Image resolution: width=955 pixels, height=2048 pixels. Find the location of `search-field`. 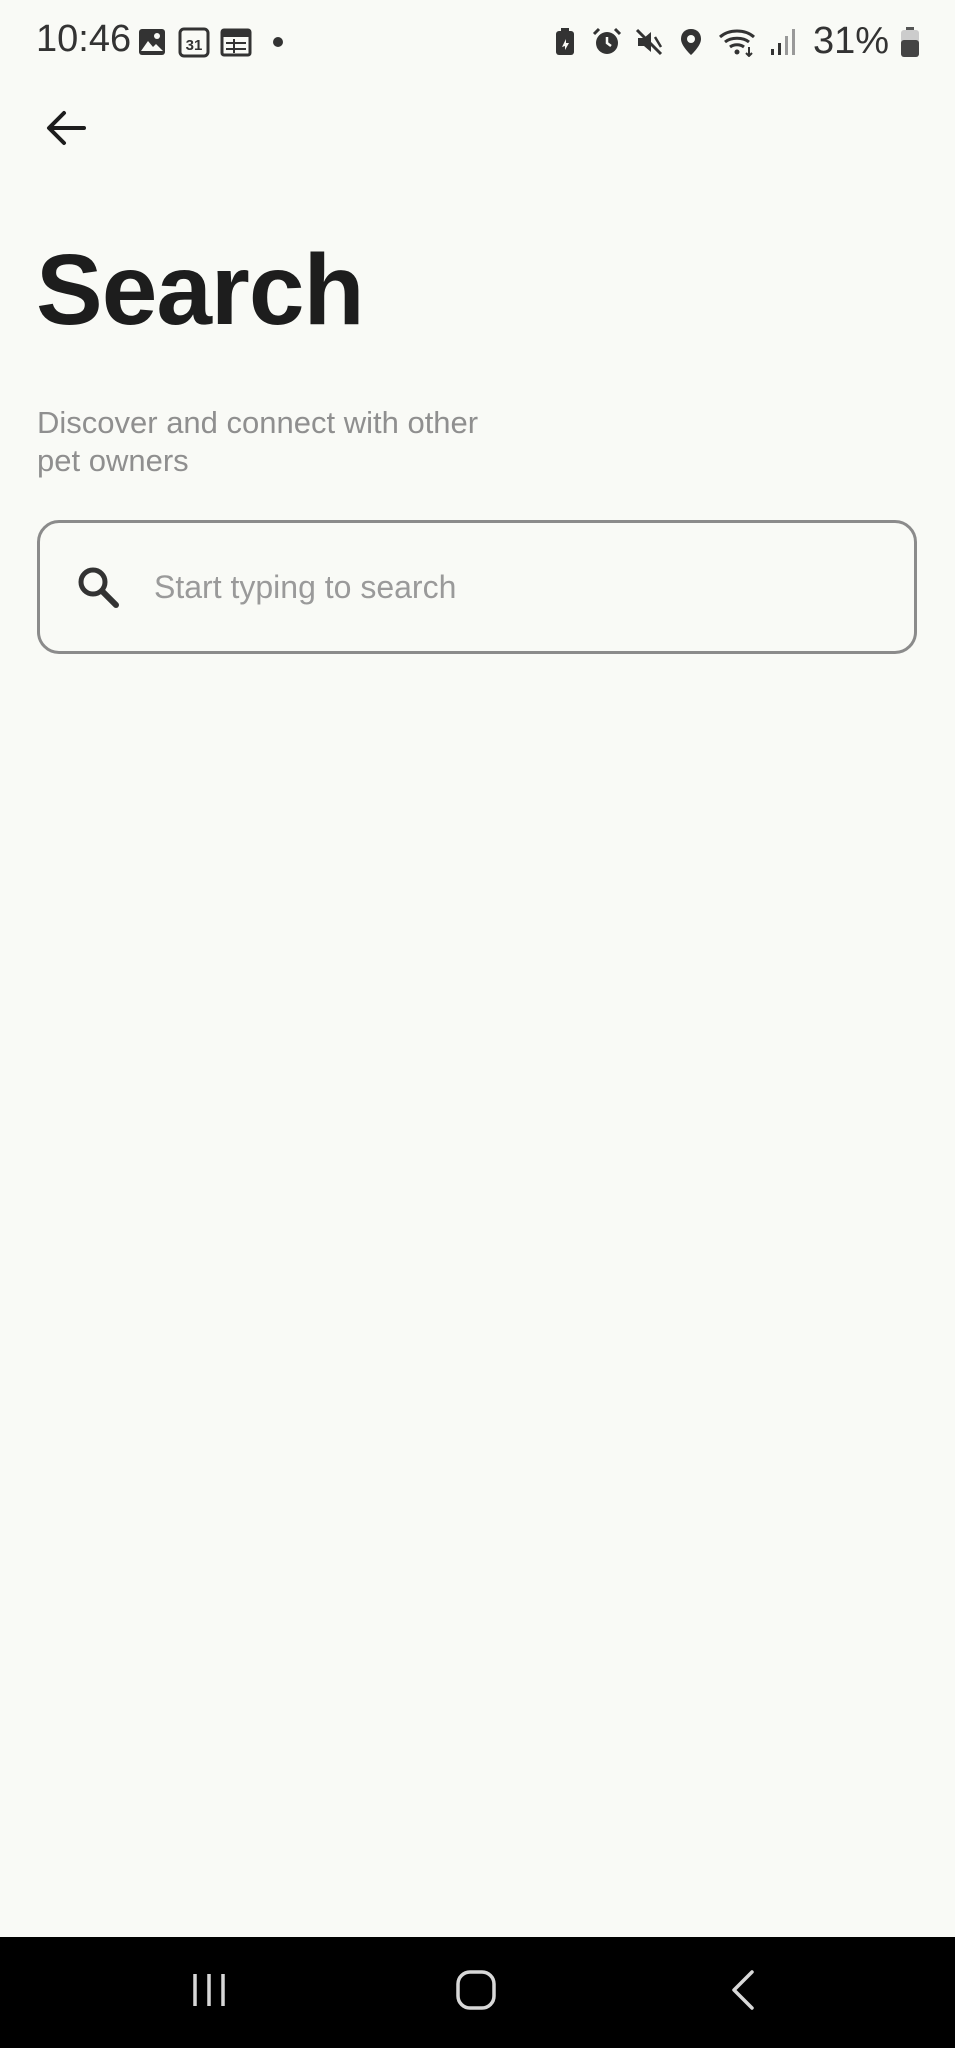

search-field is located at coordinates (477, 587).